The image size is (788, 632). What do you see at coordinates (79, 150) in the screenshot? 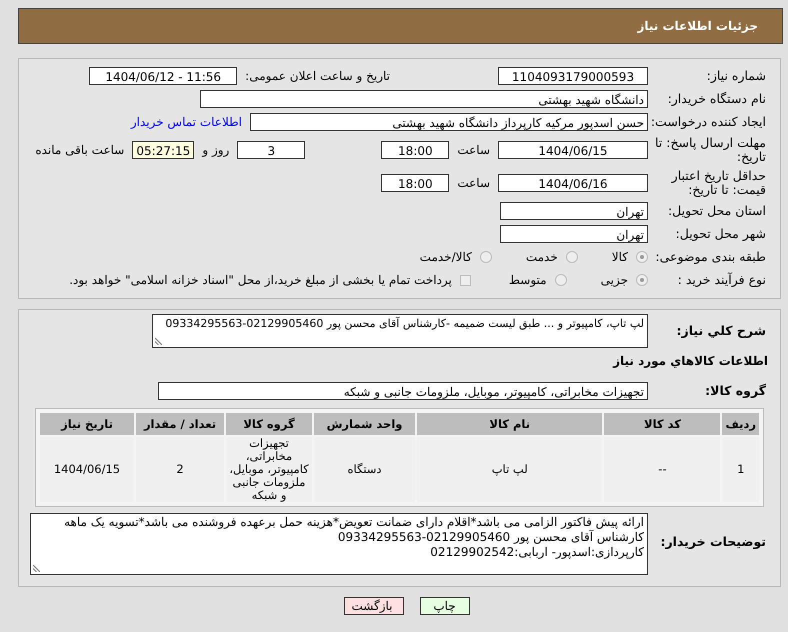
I see `field-label: ساعت باقی مانده` at bounding box center [79, 150].